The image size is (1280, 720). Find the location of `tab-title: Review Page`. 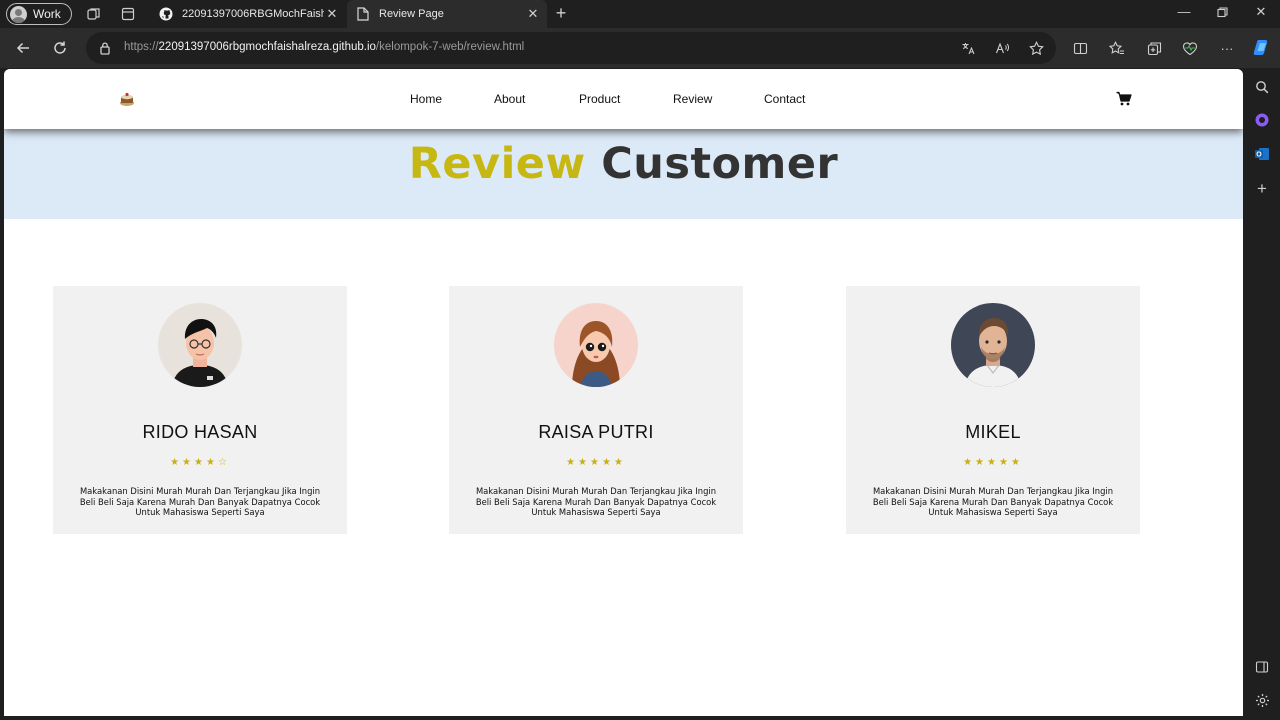

tab-title: Review Page is located at coordinates (411, 14).